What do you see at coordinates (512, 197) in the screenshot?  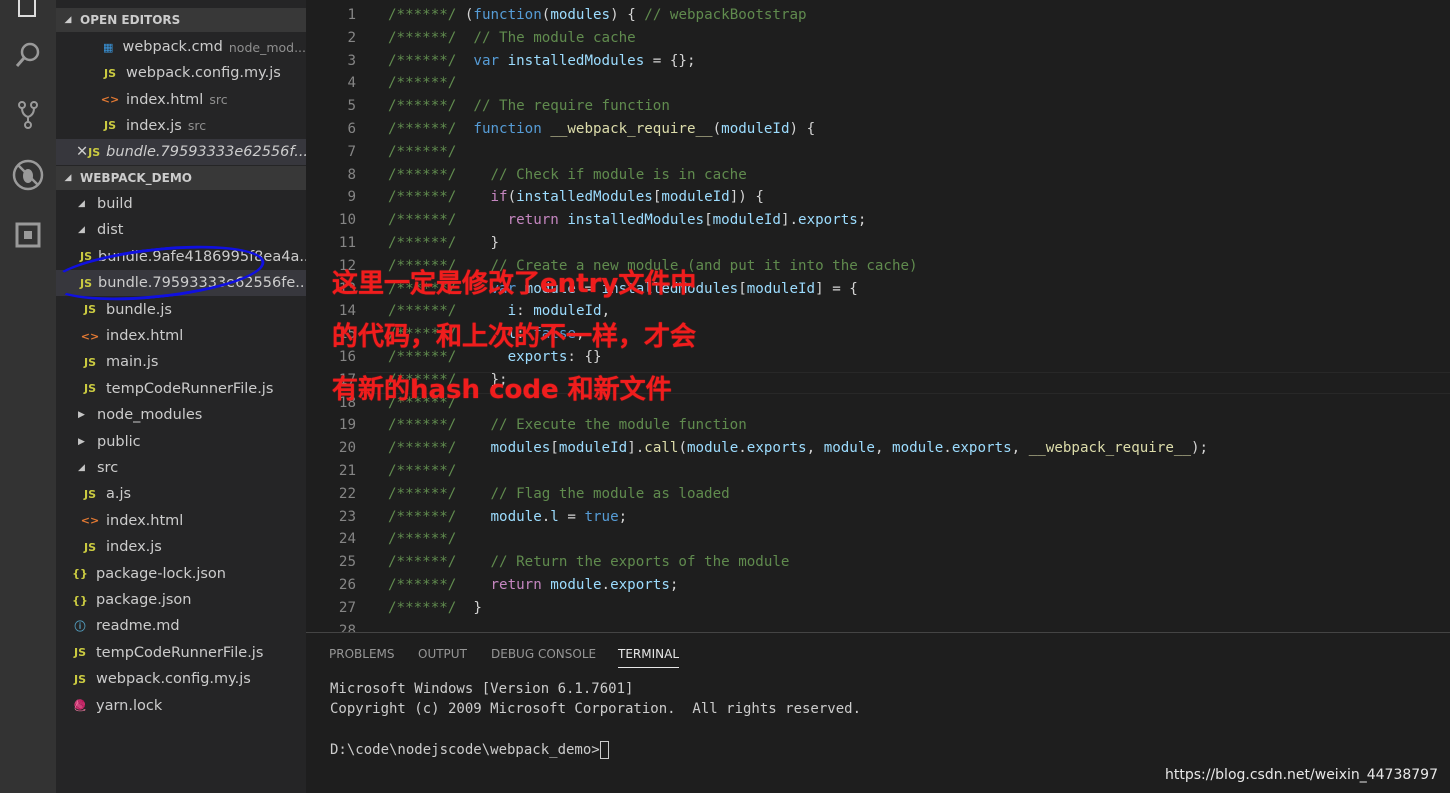 I see `code-token: (` at bounding box center [512, 197].